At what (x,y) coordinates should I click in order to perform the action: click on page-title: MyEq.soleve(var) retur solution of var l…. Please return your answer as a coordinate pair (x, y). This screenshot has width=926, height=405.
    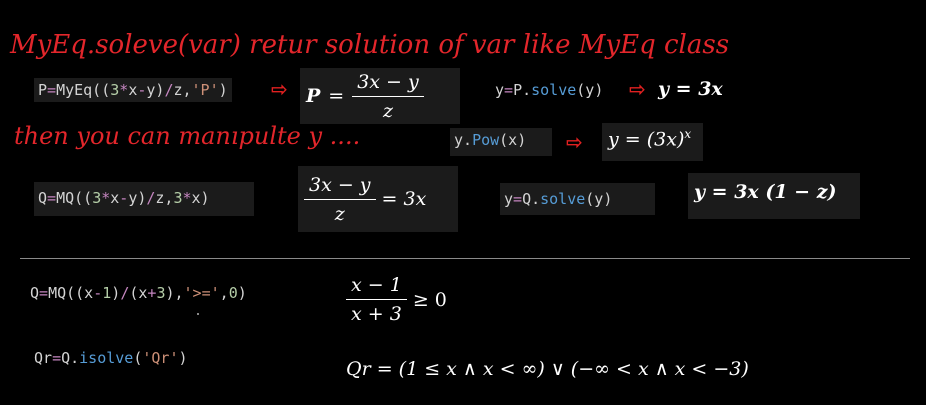
    Looking at the image, I should click on (370, 45).